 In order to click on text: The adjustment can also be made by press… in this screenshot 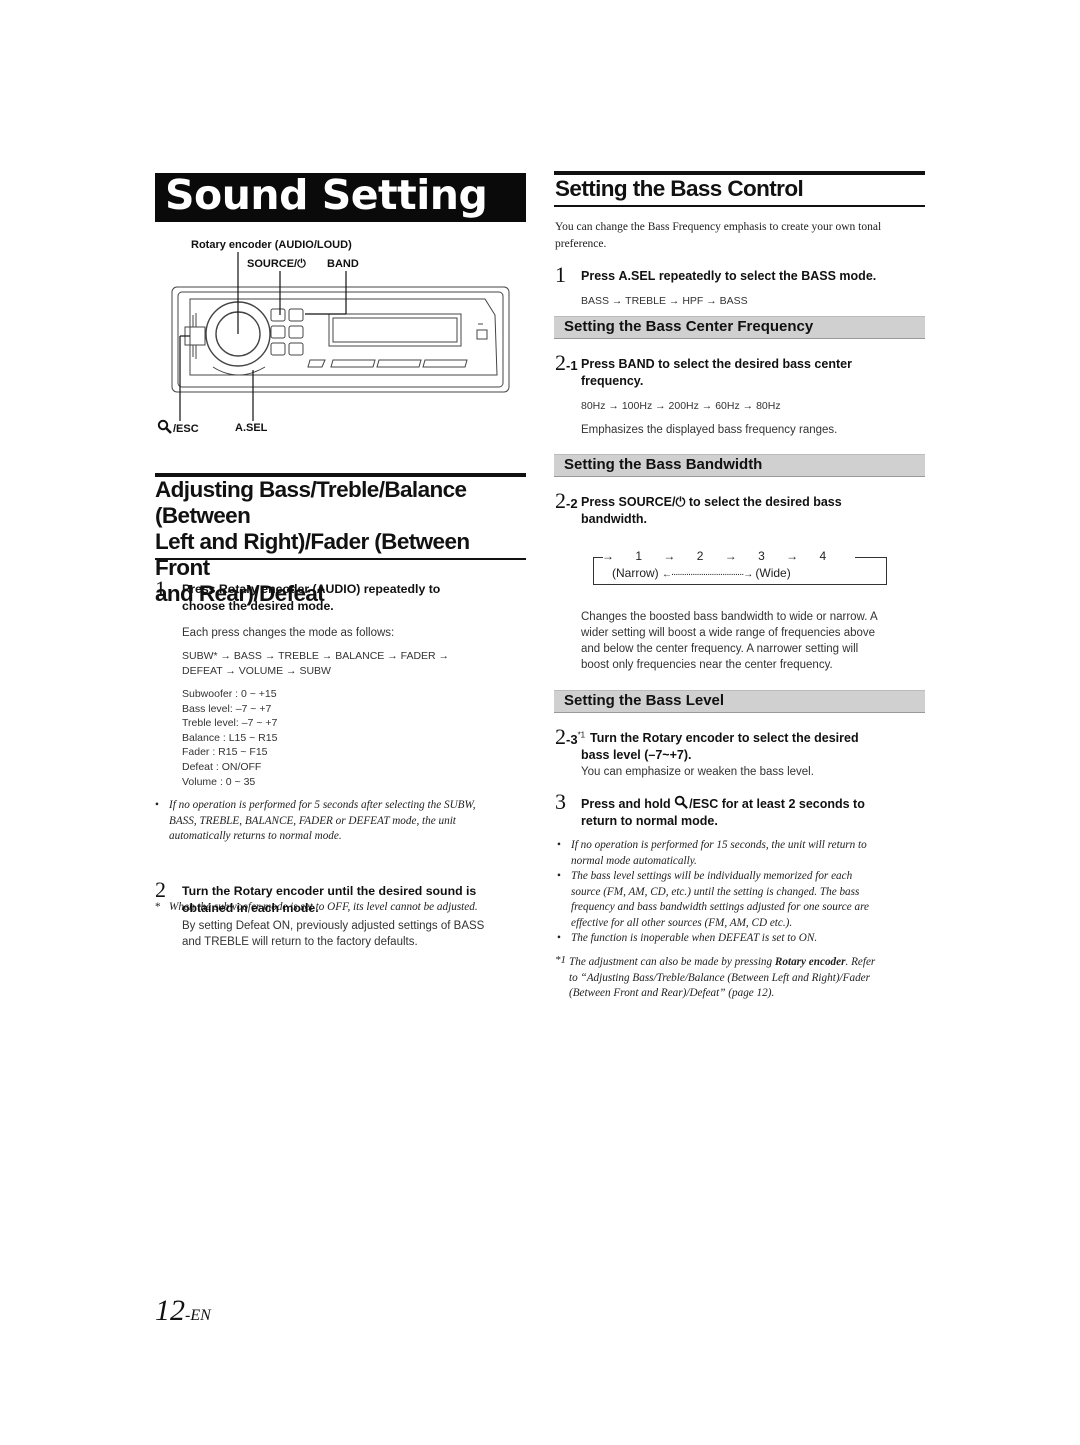, I will do `click(672, 962)`.